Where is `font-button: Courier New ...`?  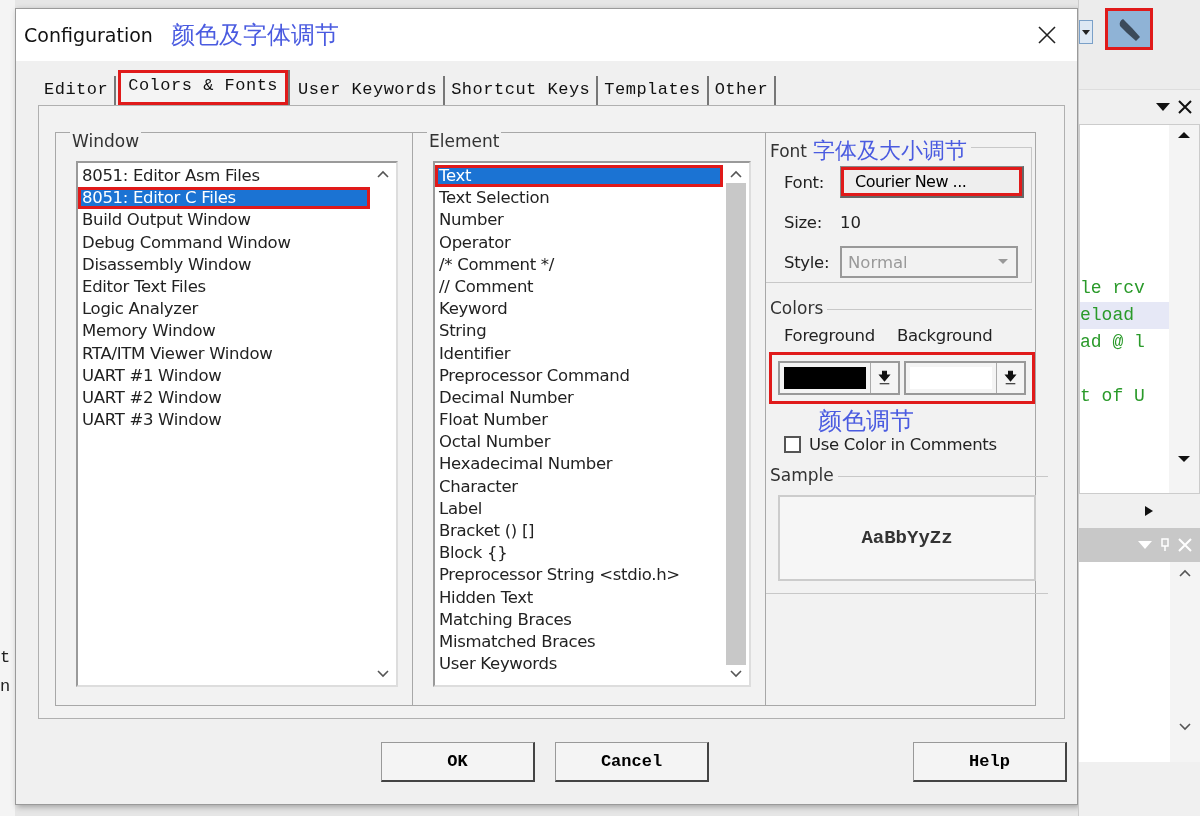
font-button: Courier New ... is located at coordinates (932, 182).